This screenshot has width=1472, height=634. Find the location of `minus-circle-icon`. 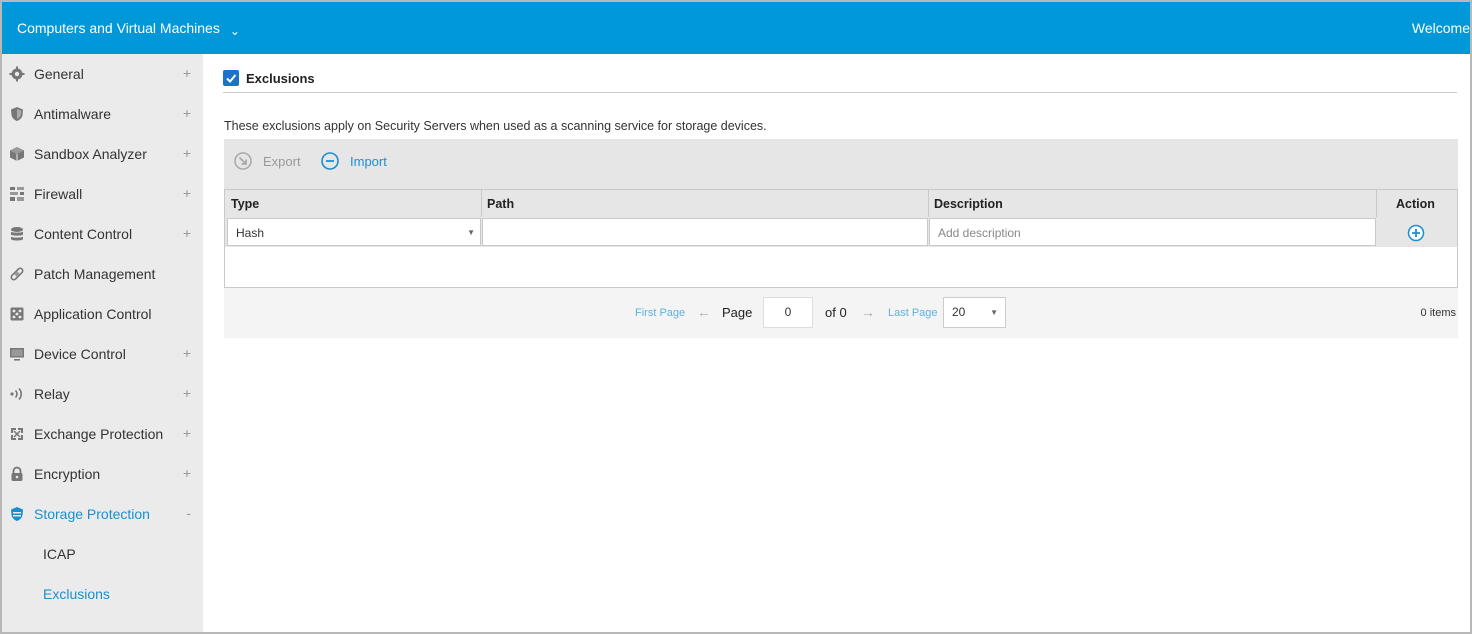

minus-circle-icon is located at coordinates (330, 161).